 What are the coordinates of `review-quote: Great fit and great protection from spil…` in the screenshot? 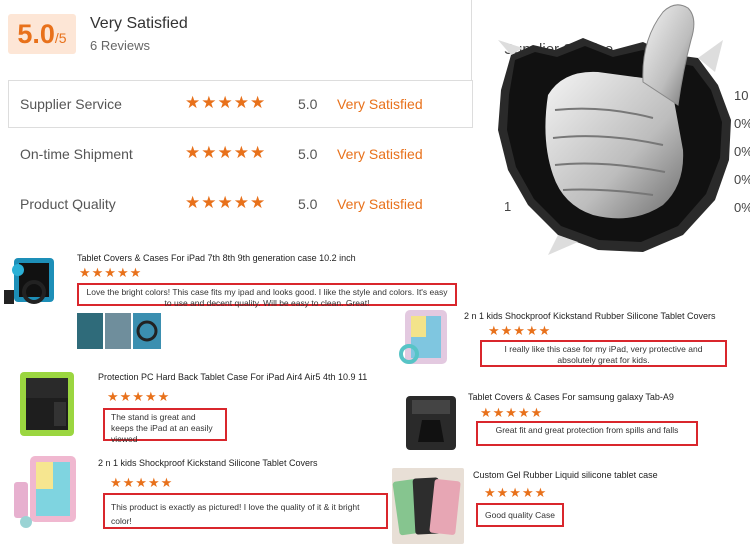 It's located at (587, 433).